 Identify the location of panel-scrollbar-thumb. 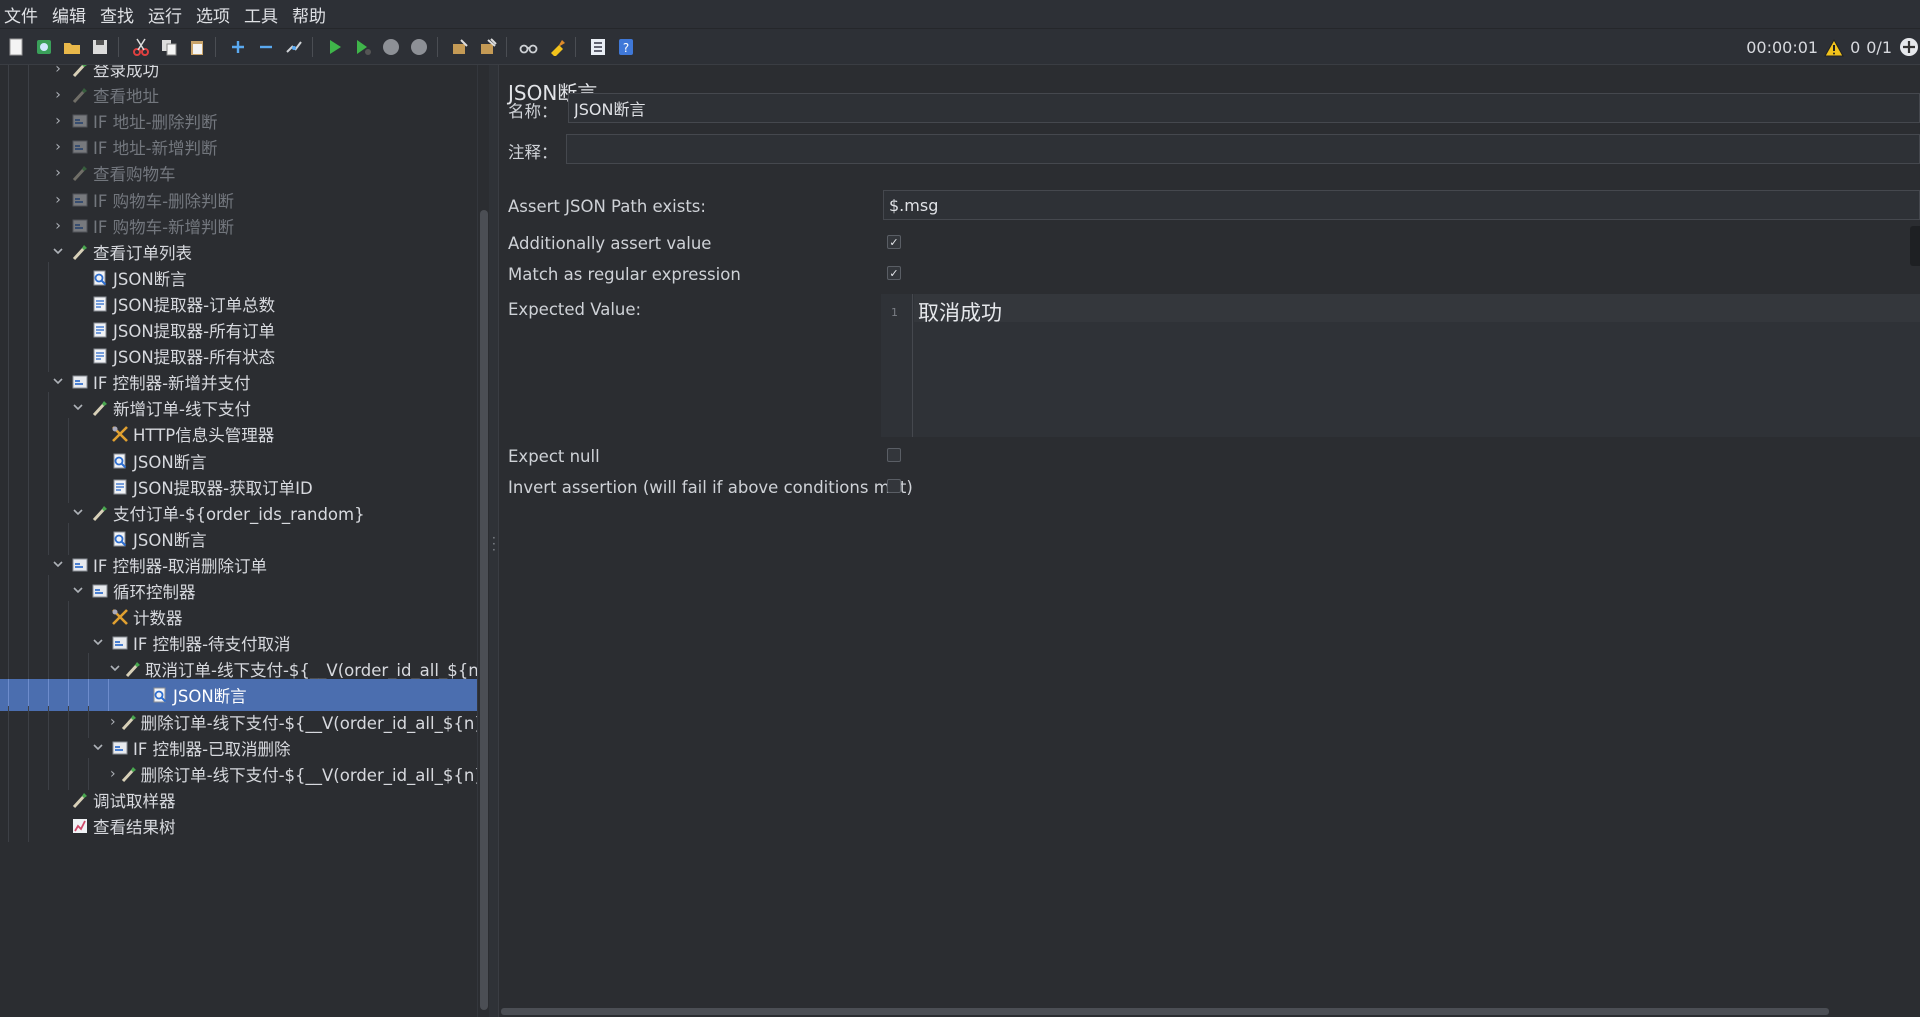
(1165, 1011).